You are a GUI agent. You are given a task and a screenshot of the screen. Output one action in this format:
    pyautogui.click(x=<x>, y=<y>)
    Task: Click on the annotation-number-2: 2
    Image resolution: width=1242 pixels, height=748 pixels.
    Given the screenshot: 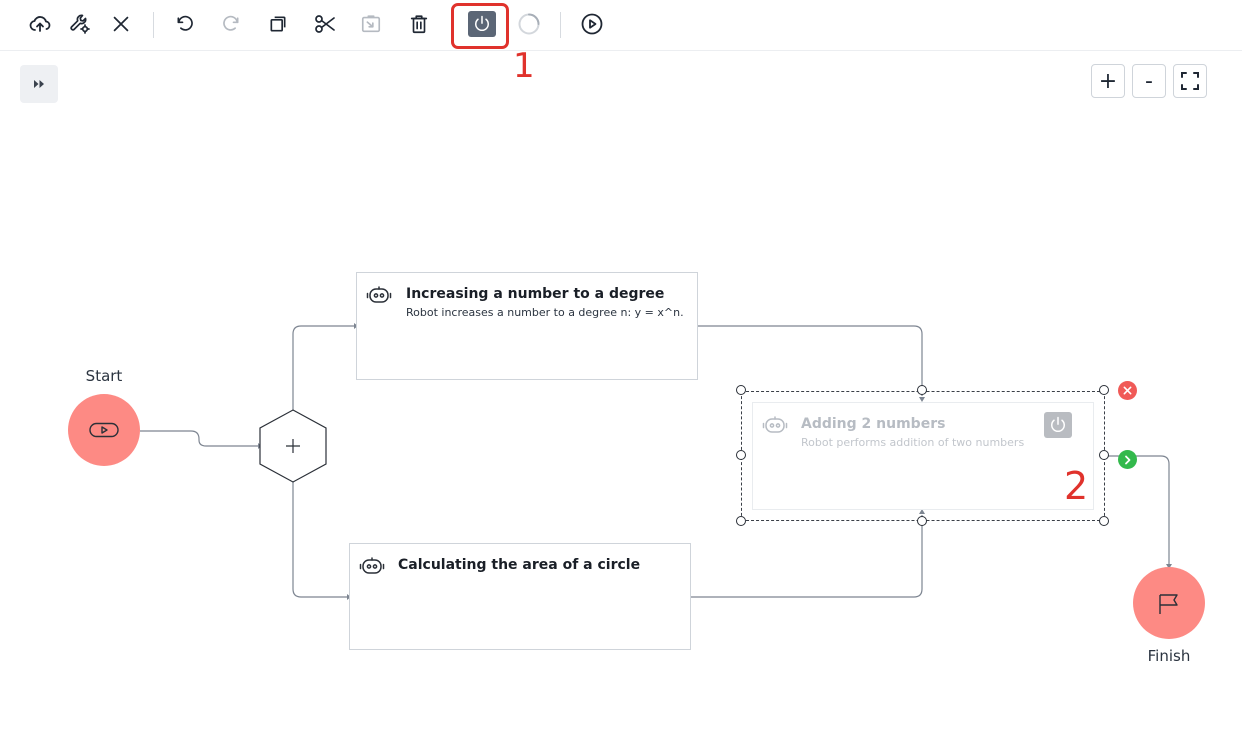 What is the action you would take?
    pyautogui.click(x=1076, y=486)
    